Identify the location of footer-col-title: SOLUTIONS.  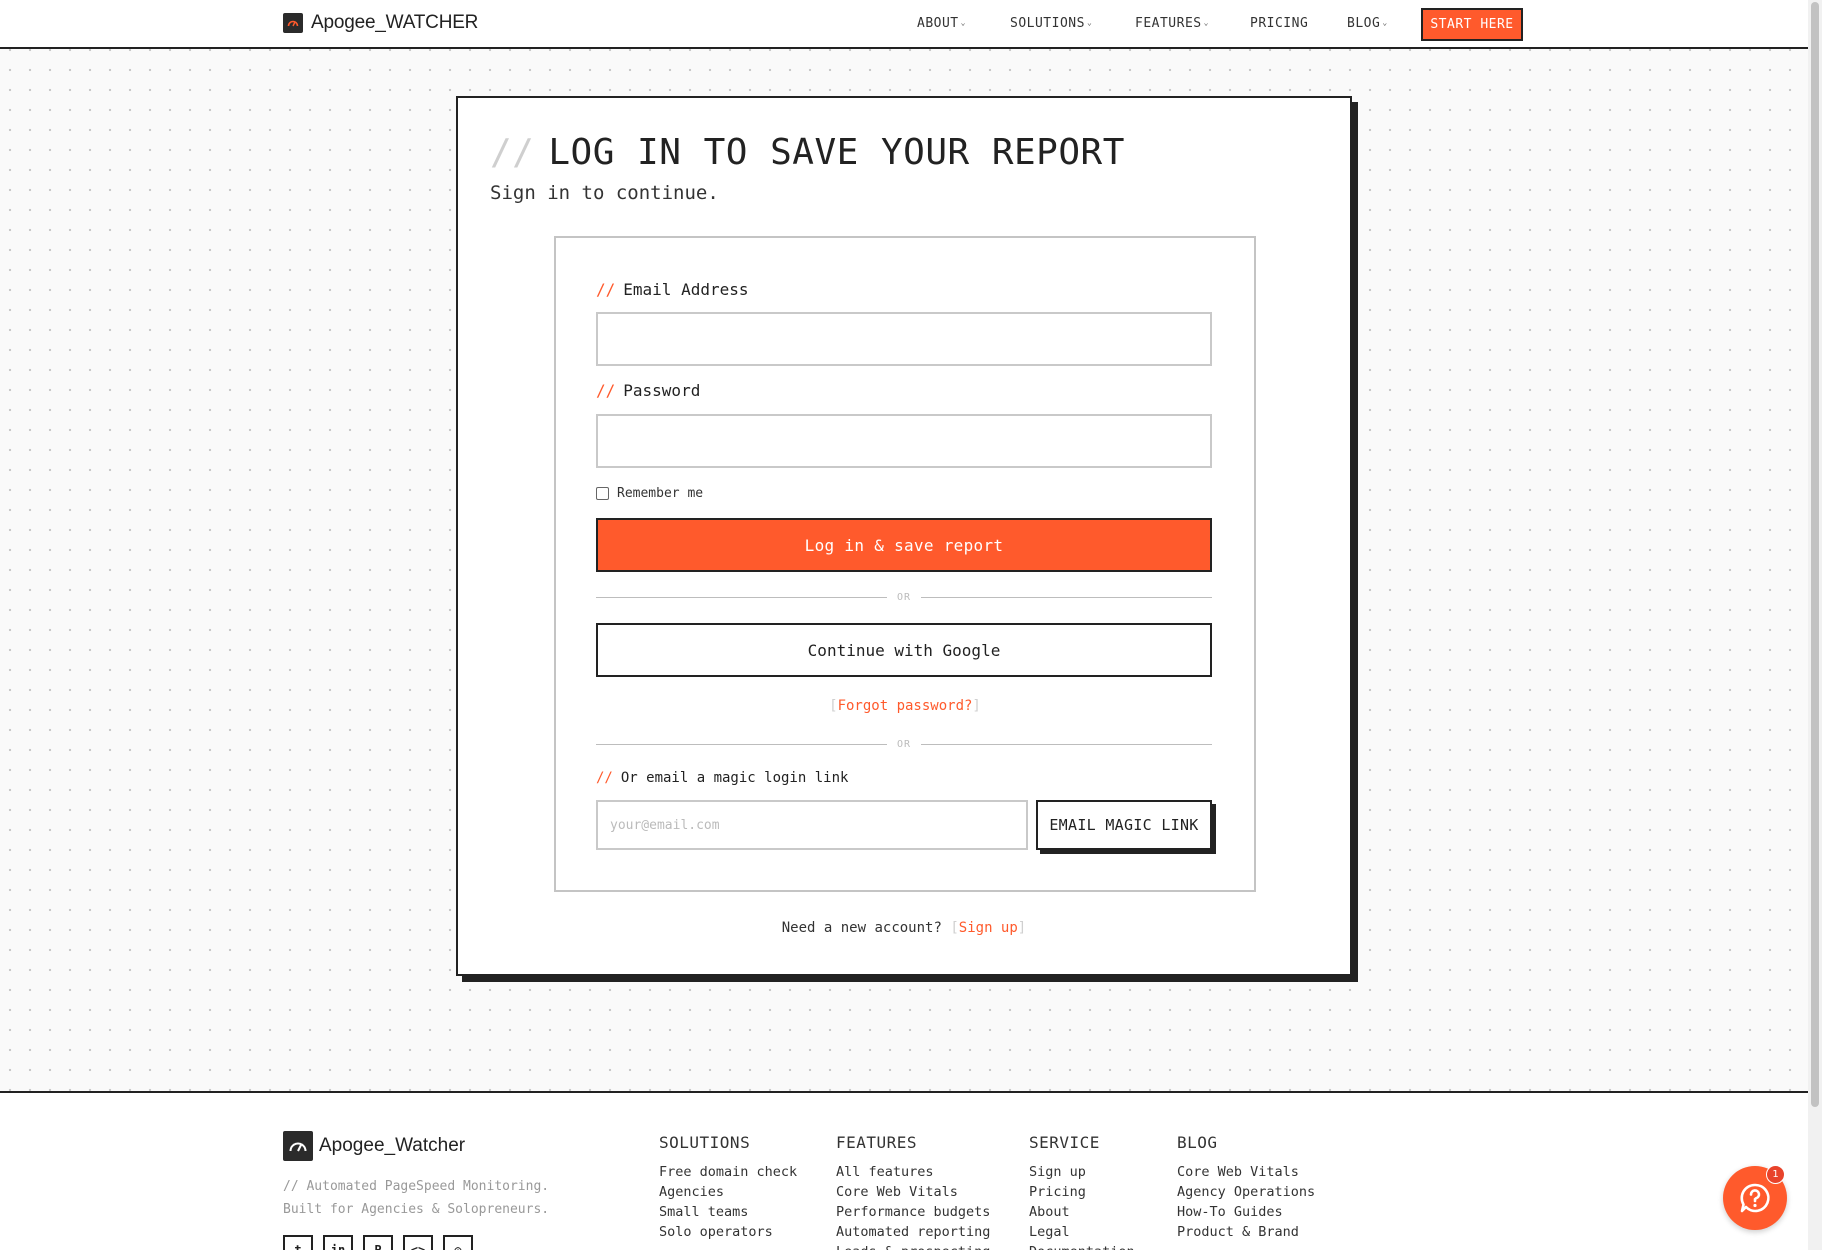
(705, 1142).